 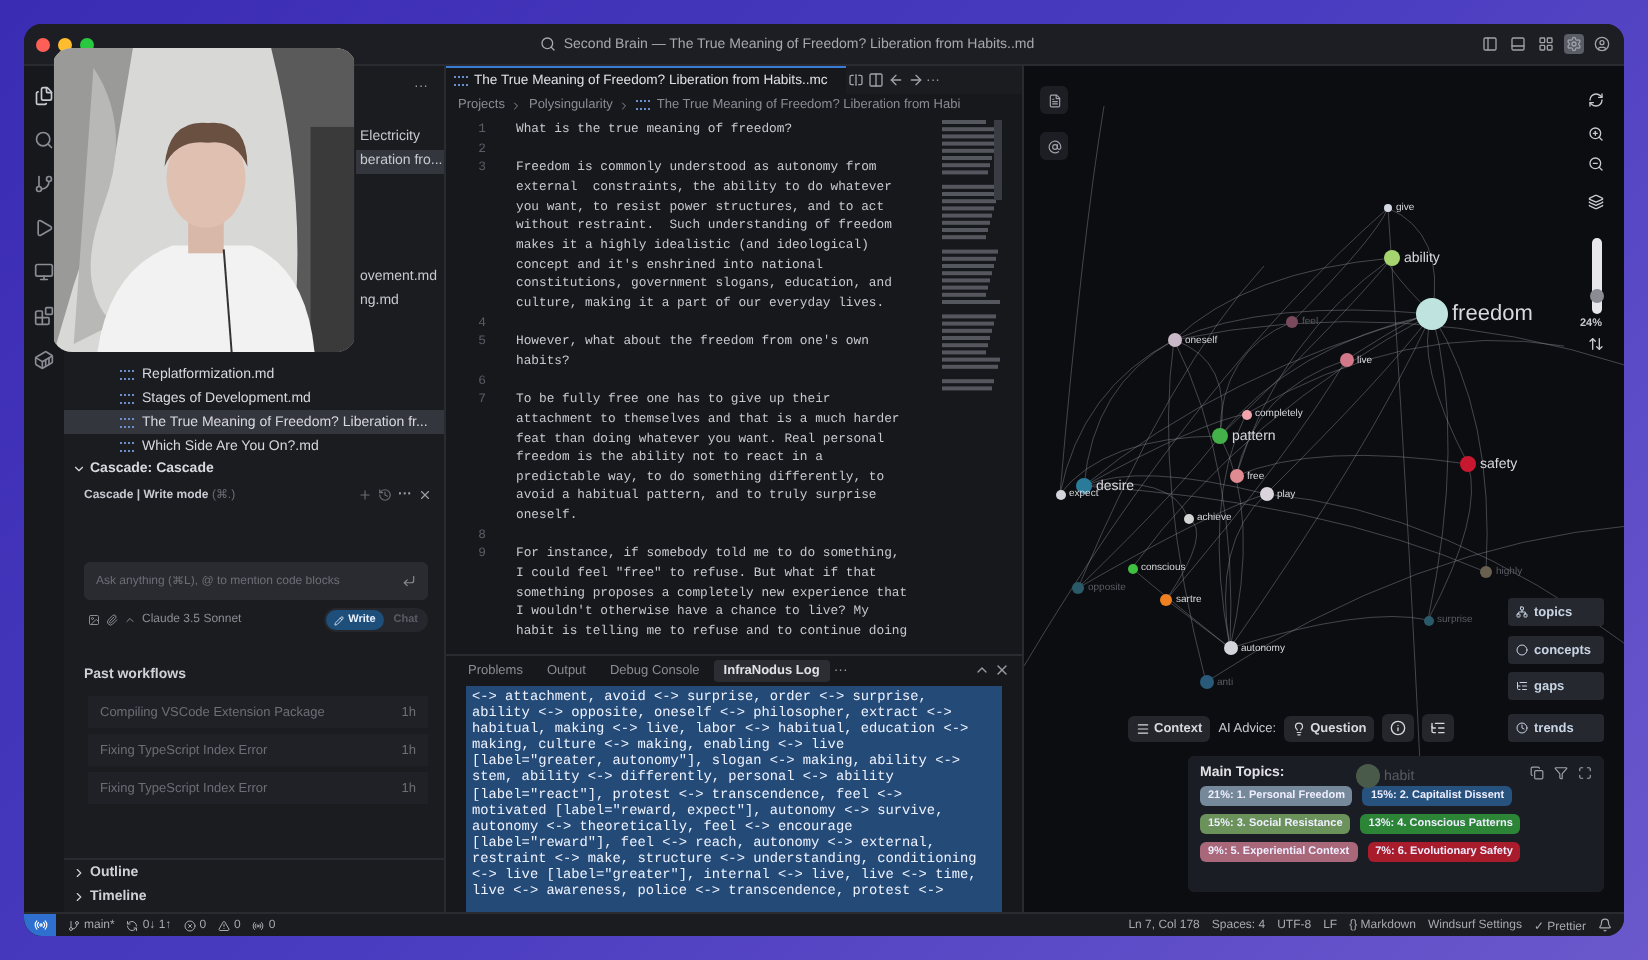 I want to click on warning-icon, so click(x=224, y=925).